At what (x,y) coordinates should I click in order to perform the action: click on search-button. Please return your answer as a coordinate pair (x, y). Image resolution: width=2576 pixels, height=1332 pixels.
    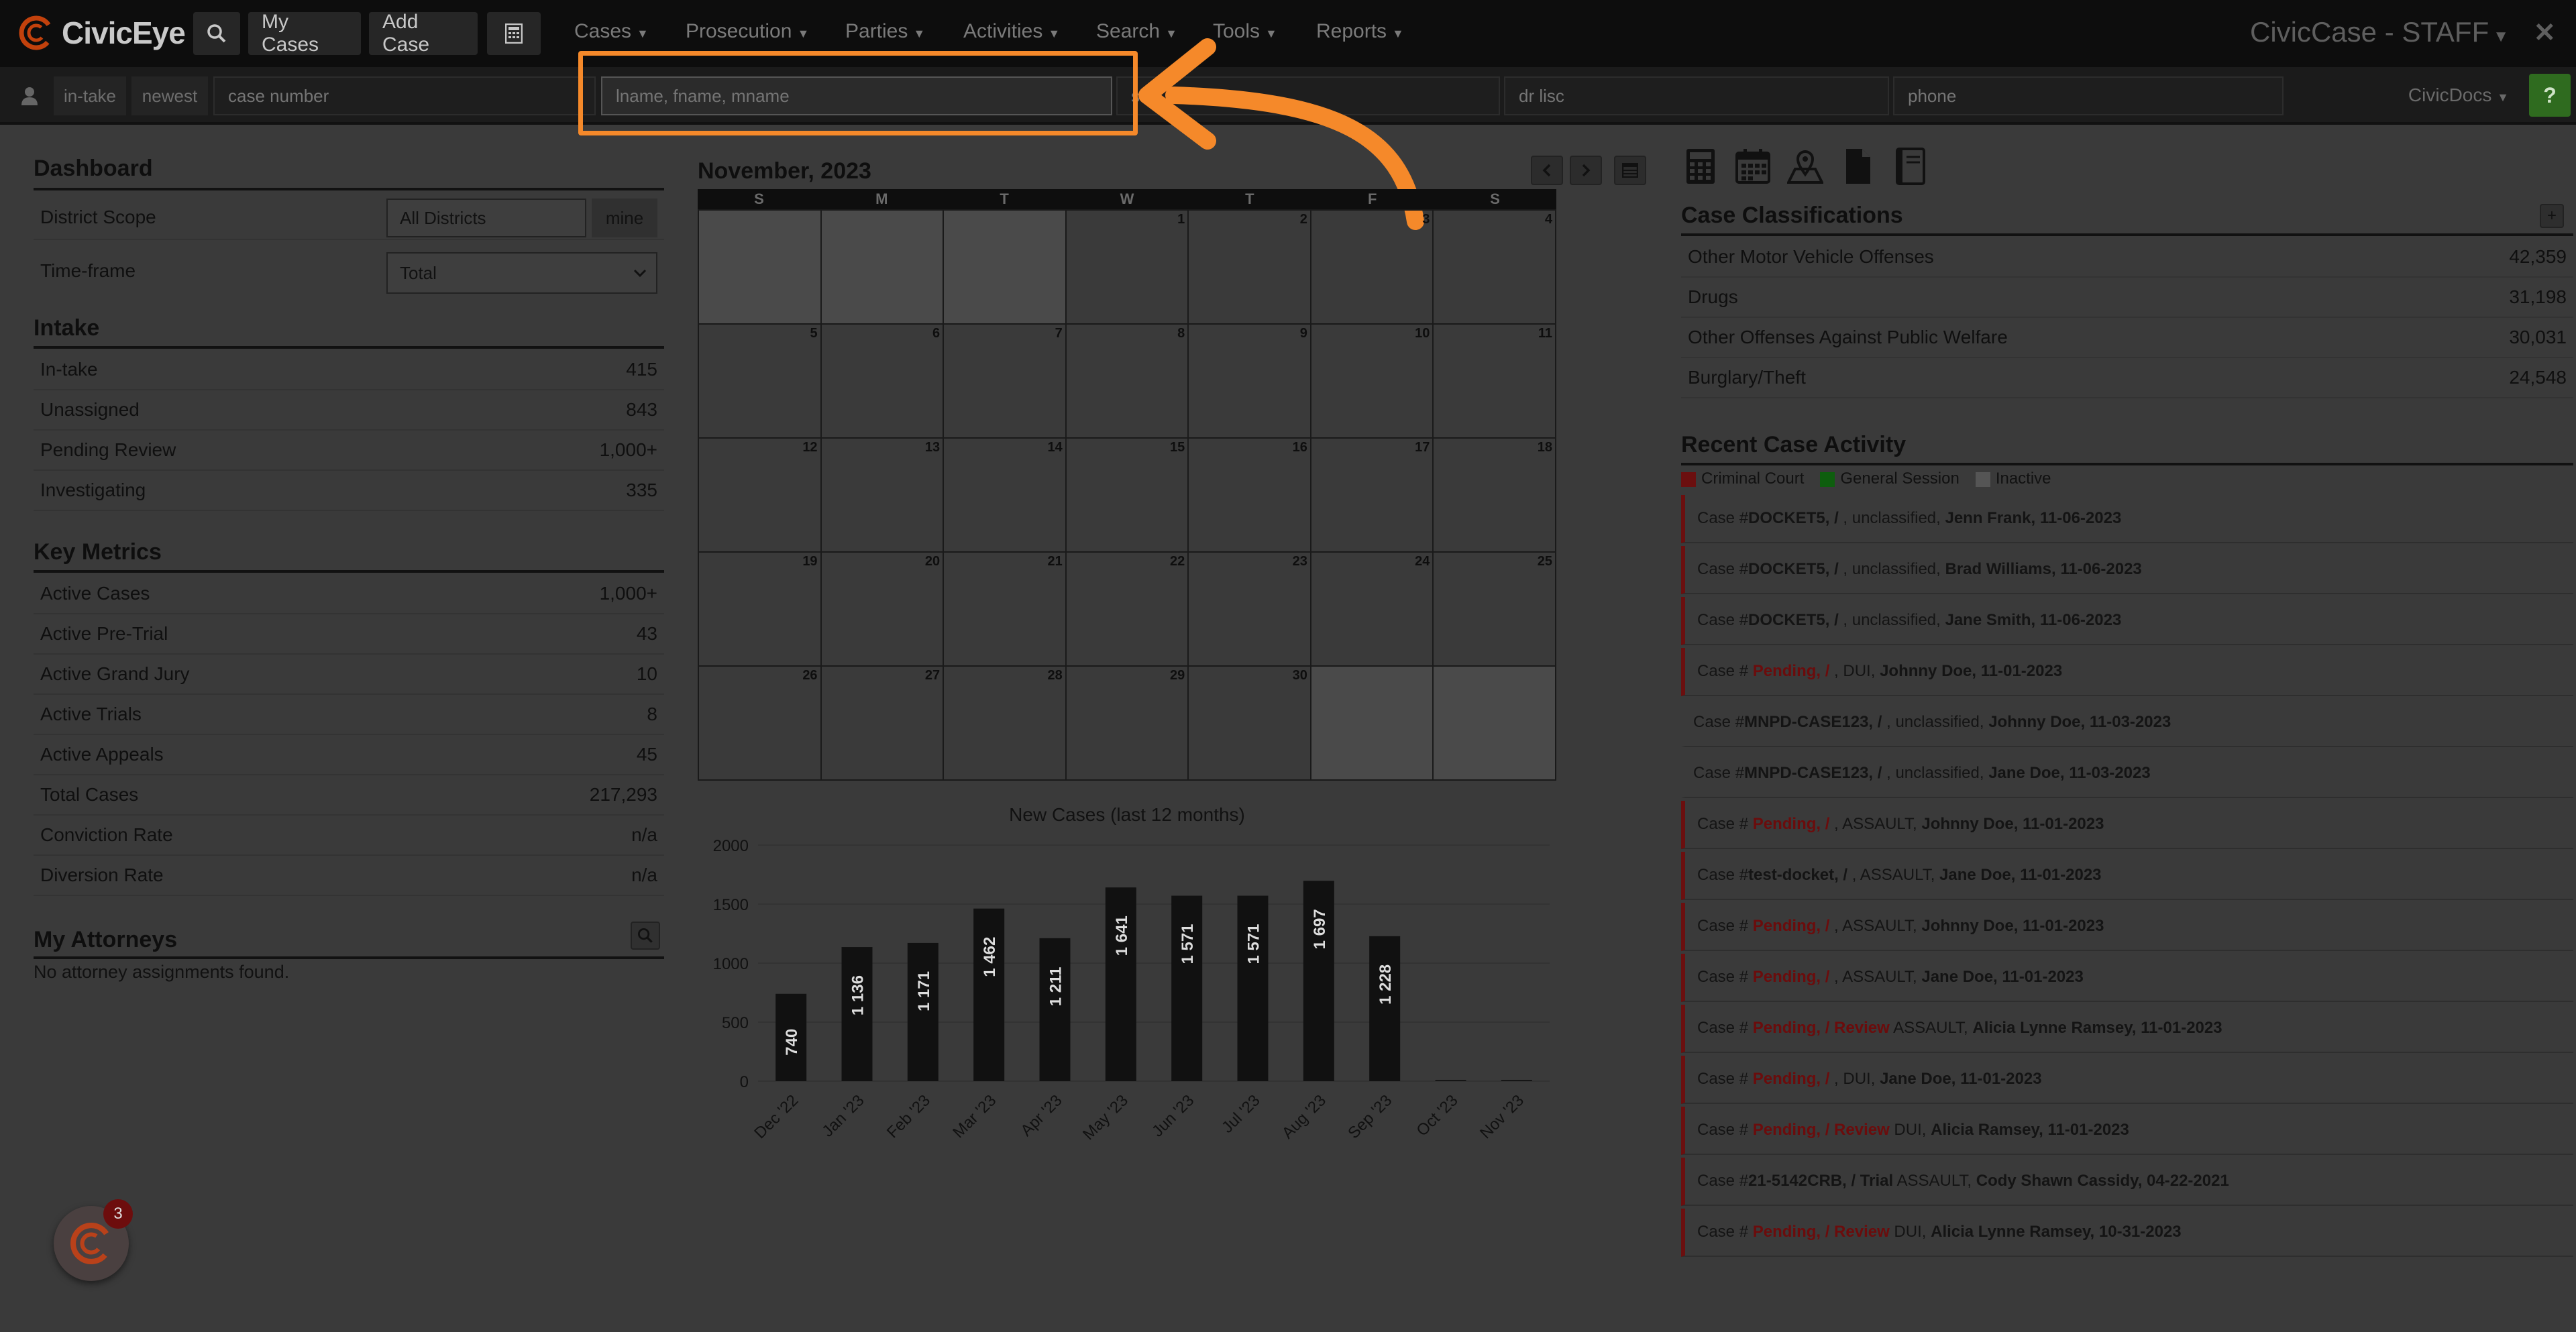
    Looking at the image, I should click on (216, 33).